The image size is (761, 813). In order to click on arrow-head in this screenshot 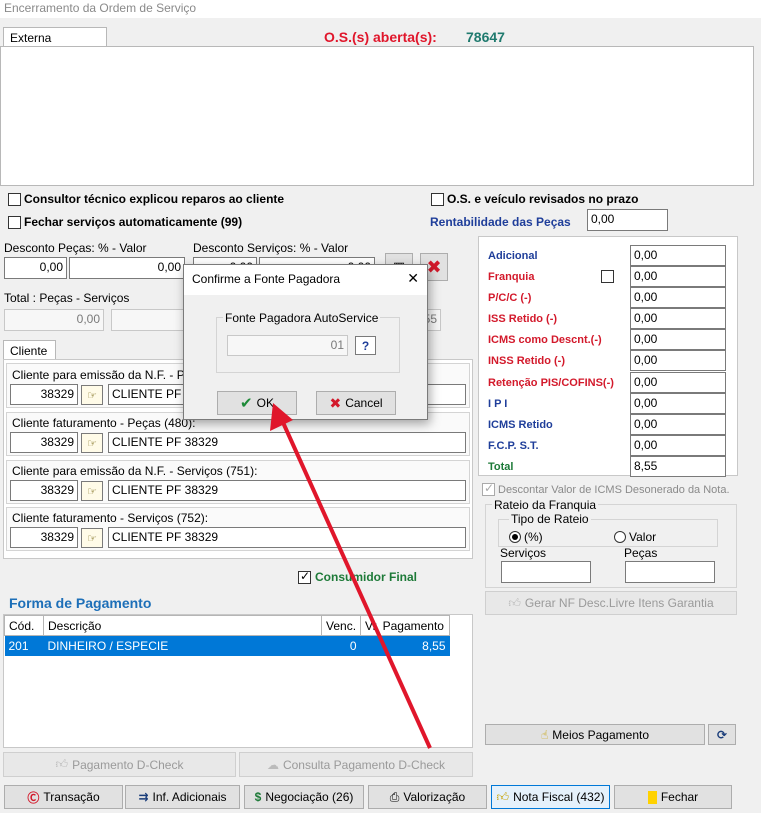, I will do `click(281, 417)`.